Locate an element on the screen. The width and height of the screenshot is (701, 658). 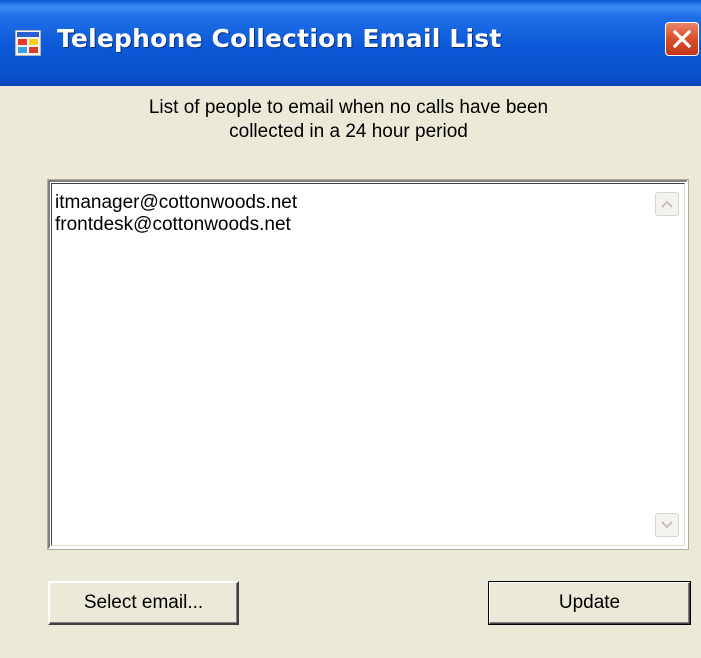
scroll-down-button is located at coordinates (667, 525).